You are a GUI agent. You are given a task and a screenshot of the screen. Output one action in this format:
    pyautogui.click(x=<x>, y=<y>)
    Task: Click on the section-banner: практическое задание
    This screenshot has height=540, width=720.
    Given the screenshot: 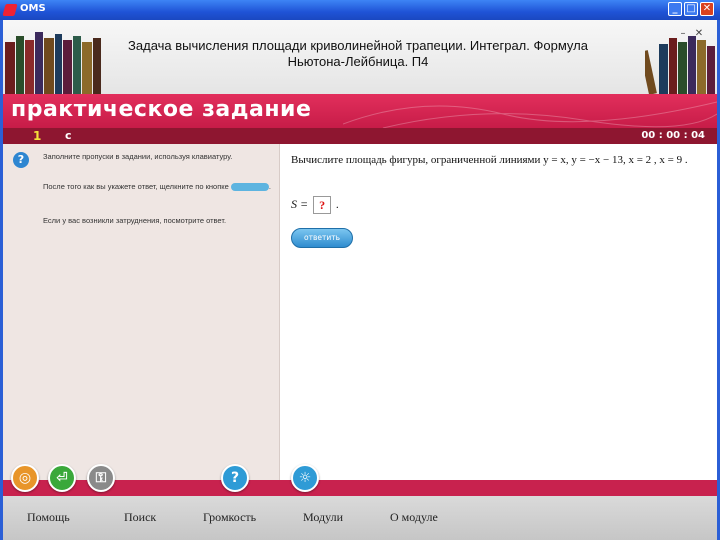 What is the action you would take?
    pyautogui.click(x=360, y=111)
    